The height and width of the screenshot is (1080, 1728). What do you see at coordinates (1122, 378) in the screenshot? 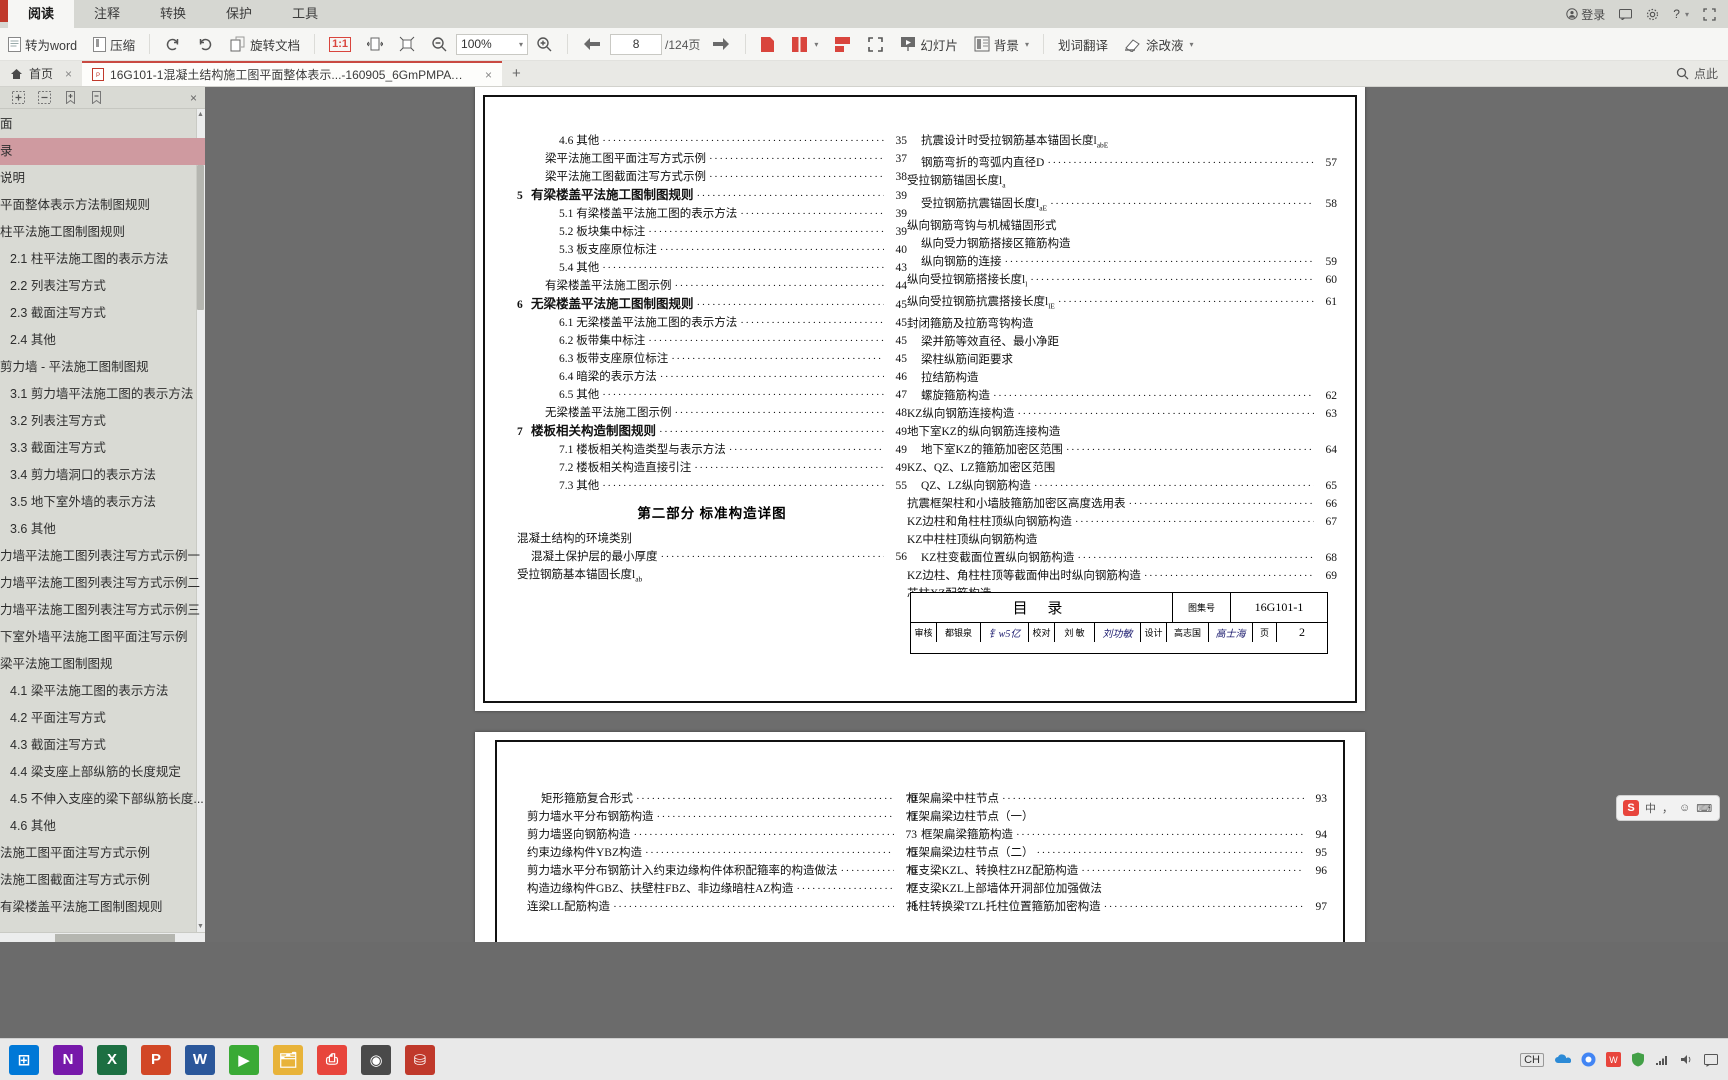
I see `toc-entry: 拉结筋构造` at bounding box center [1122, 378].